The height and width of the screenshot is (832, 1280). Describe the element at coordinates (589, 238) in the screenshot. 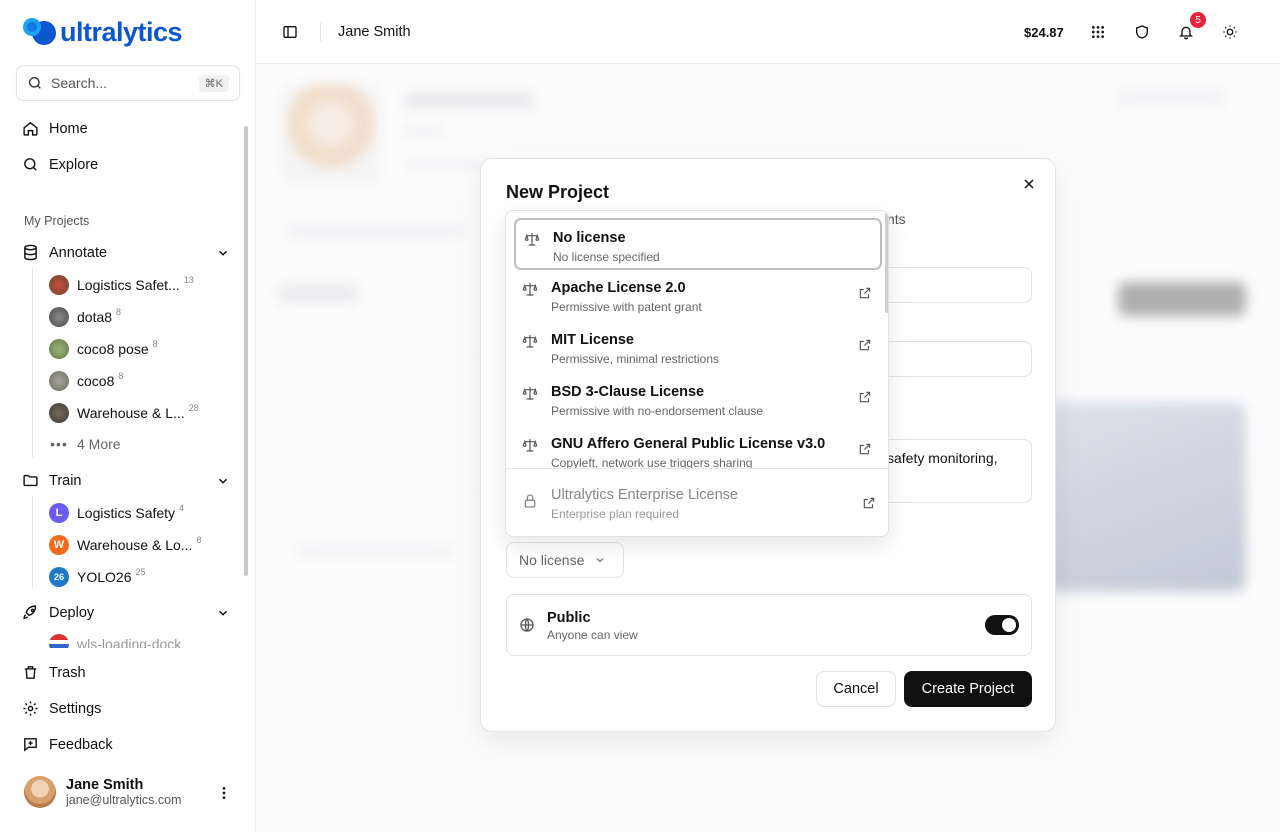

I see `option-title: No license` at that location.